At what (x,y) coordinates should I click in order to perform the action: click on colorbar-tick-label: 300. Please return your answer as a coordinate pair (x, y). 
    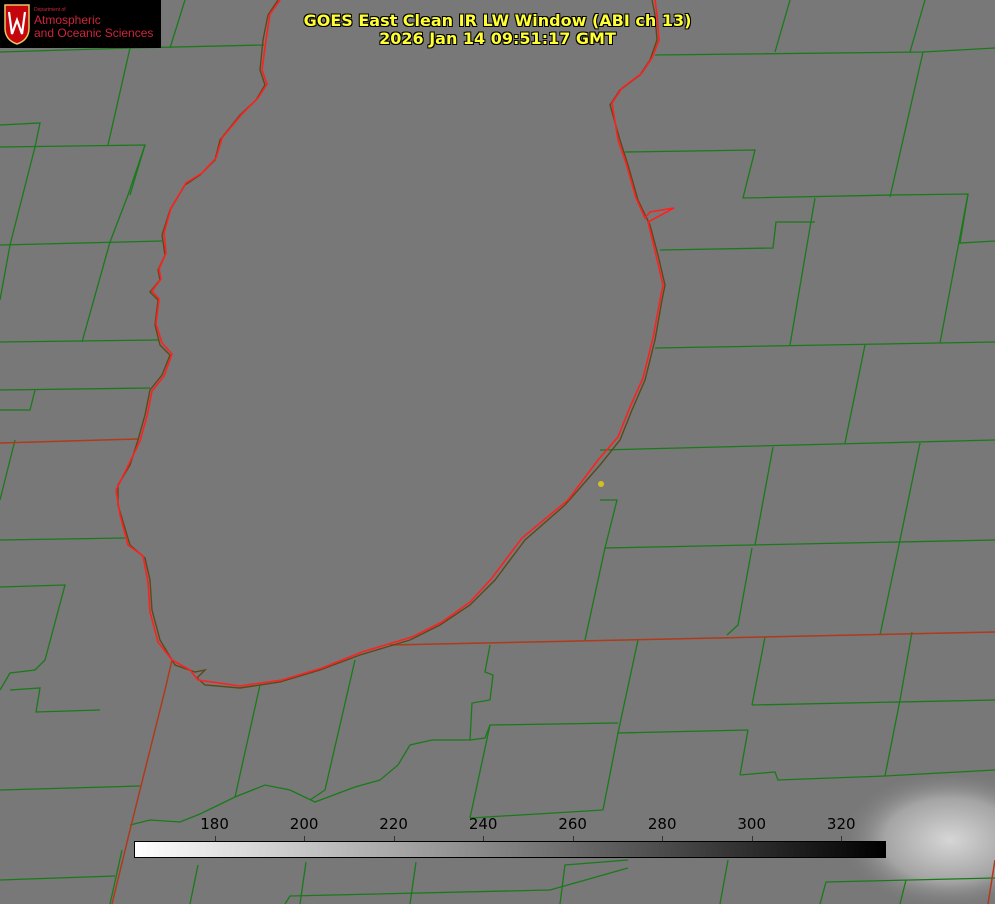
    Looking at the image, I should click on (752, 824).